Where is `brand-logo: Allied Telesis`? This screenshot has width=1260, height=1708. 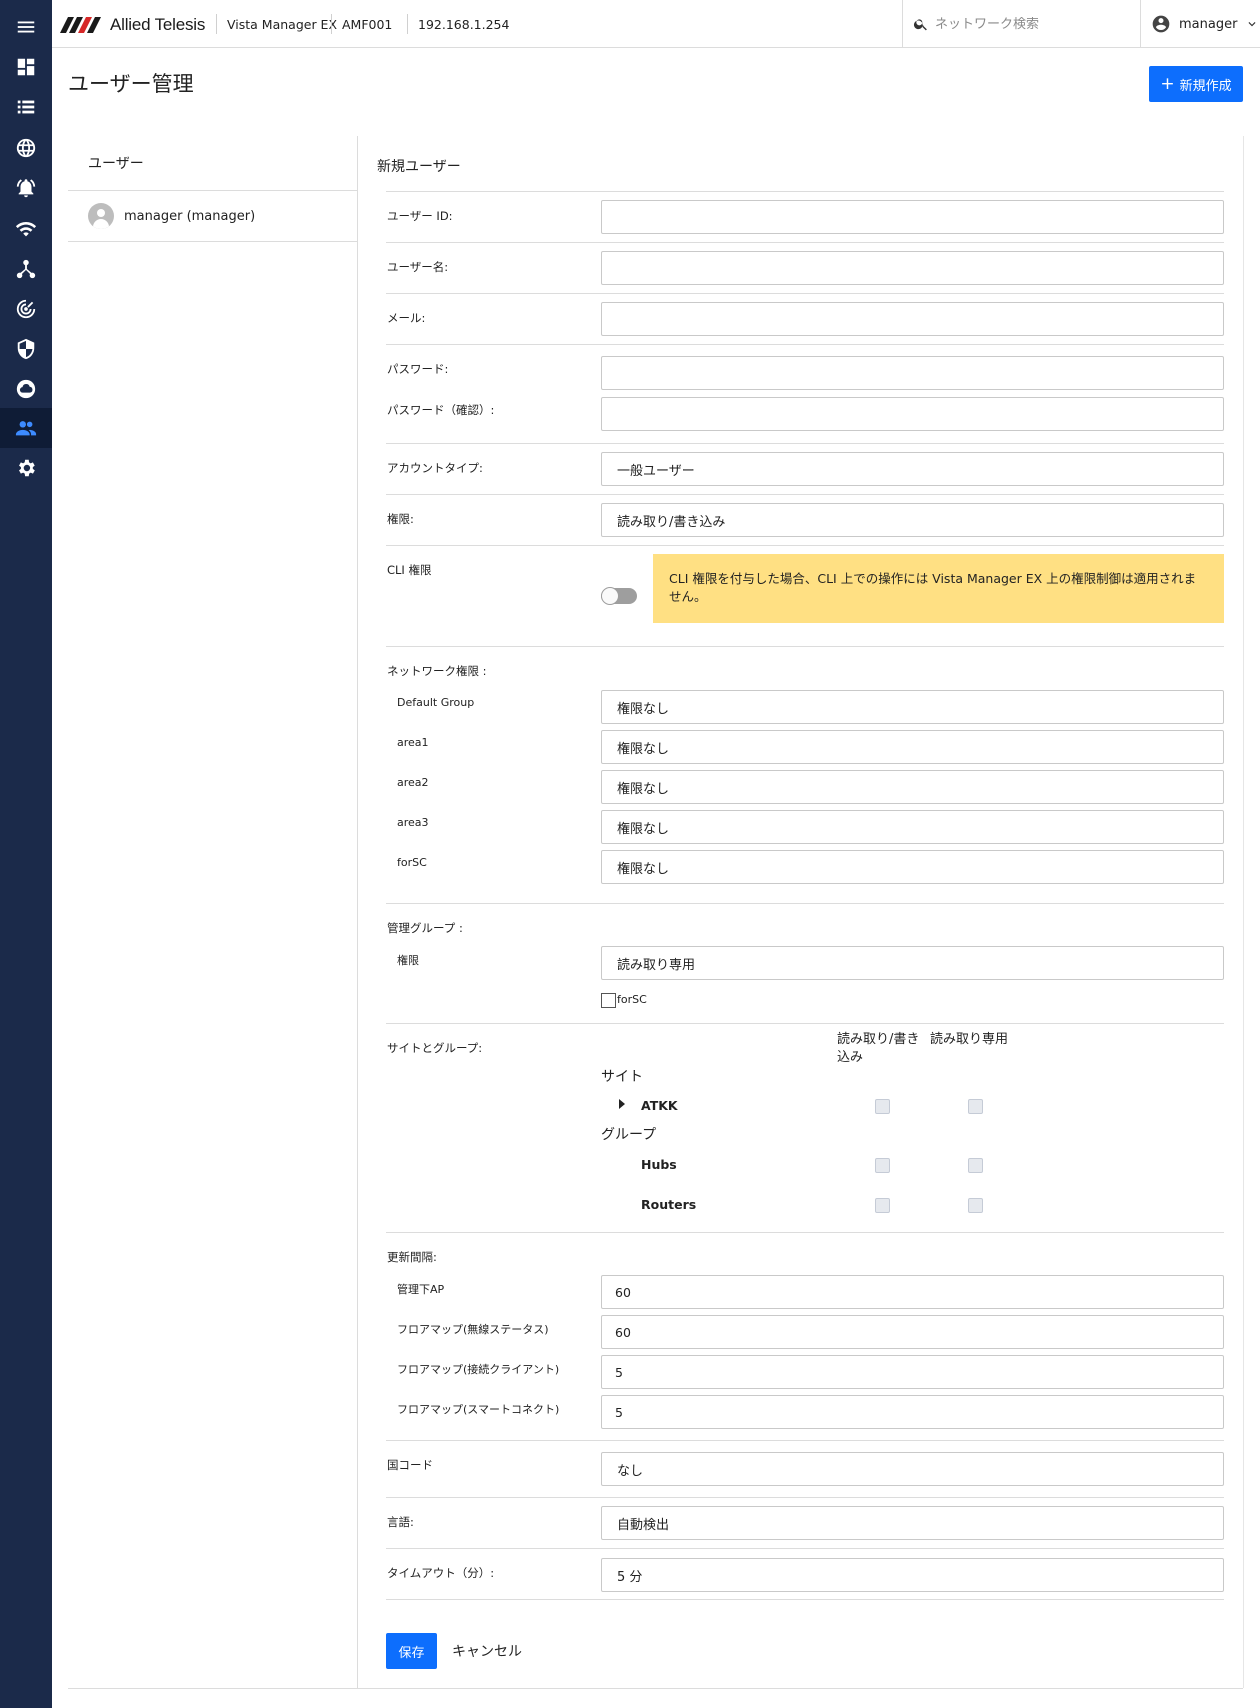 brand-logo: Allied Telesis is located at coordinates (132, 25).